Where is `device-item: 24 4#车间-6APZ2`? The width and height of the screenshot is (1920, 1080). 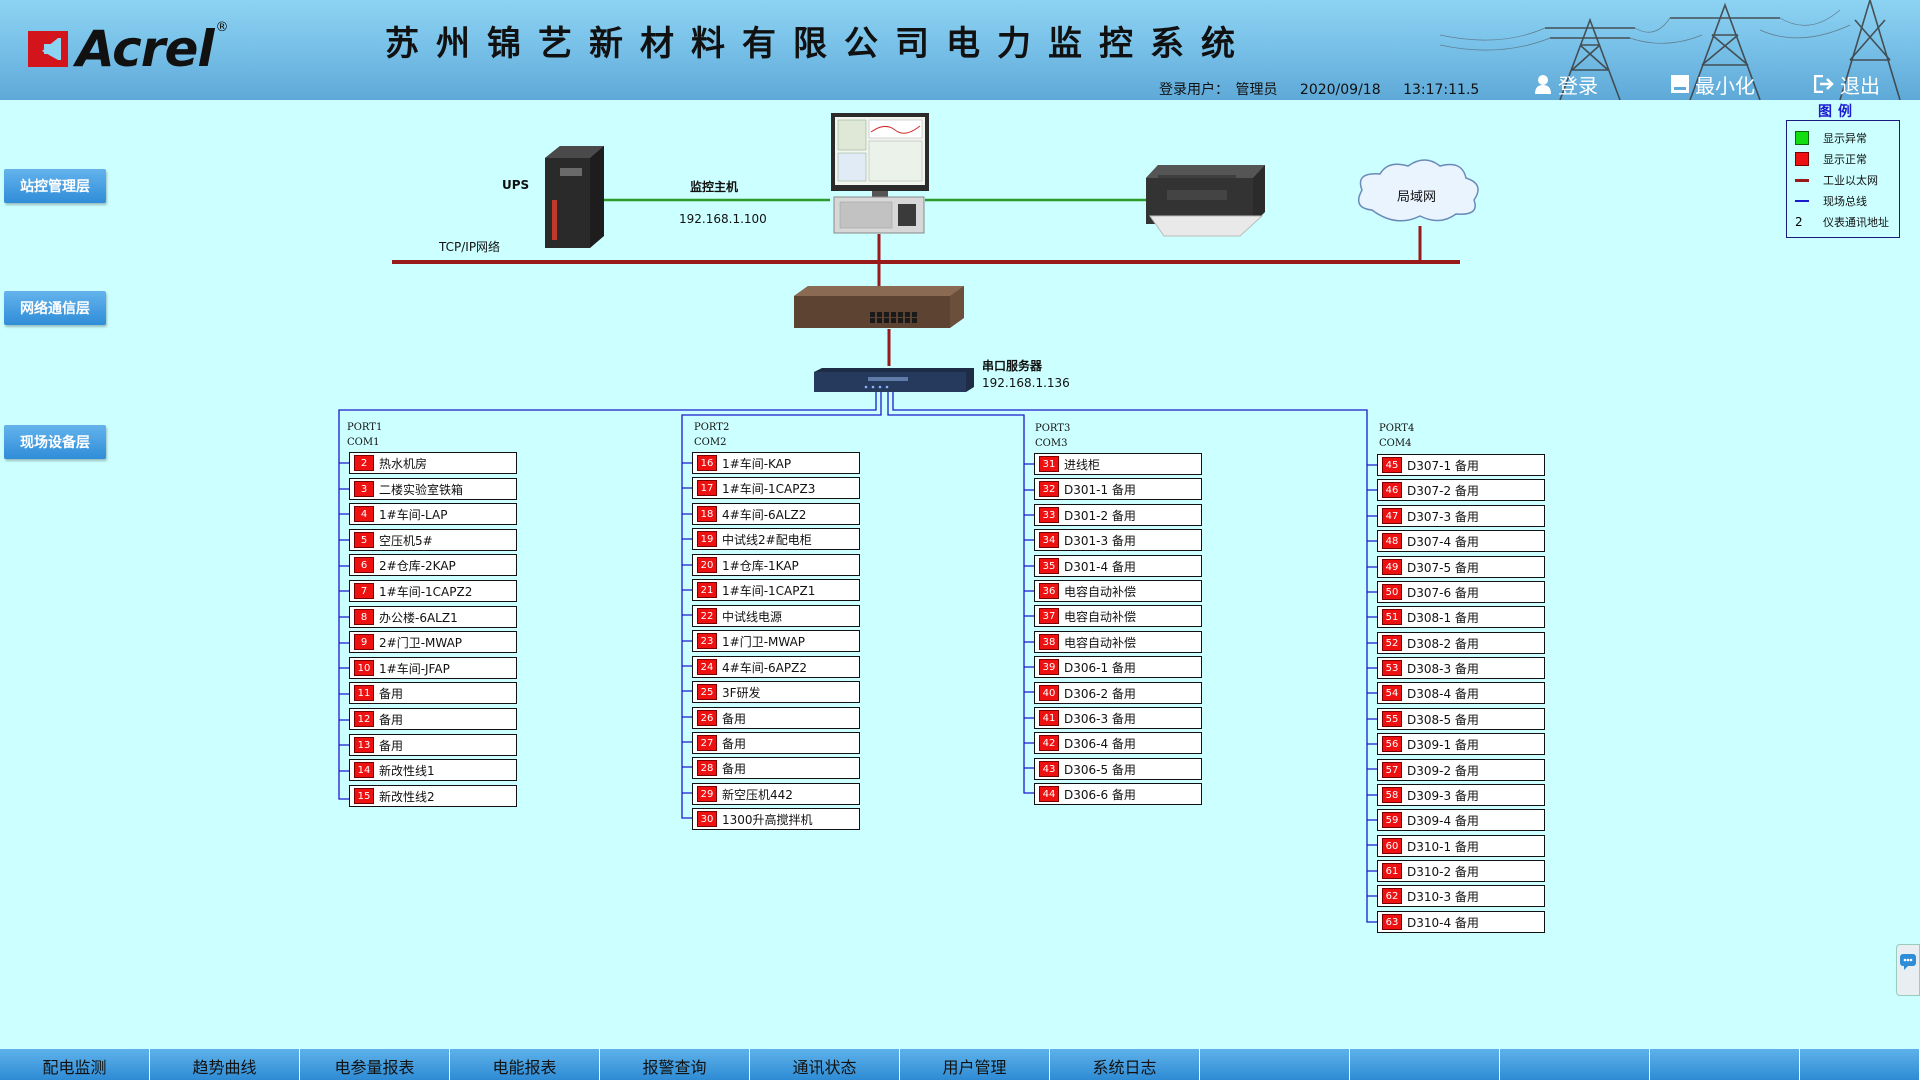
device-item: 24 4#车间-6APZ2 is located at coordinates (776, 667).